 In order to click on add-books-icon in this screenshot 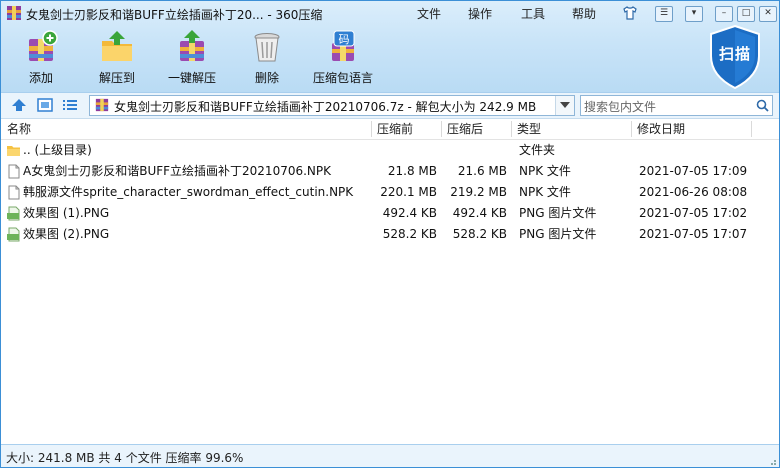, I will do `click(43, 45)`.